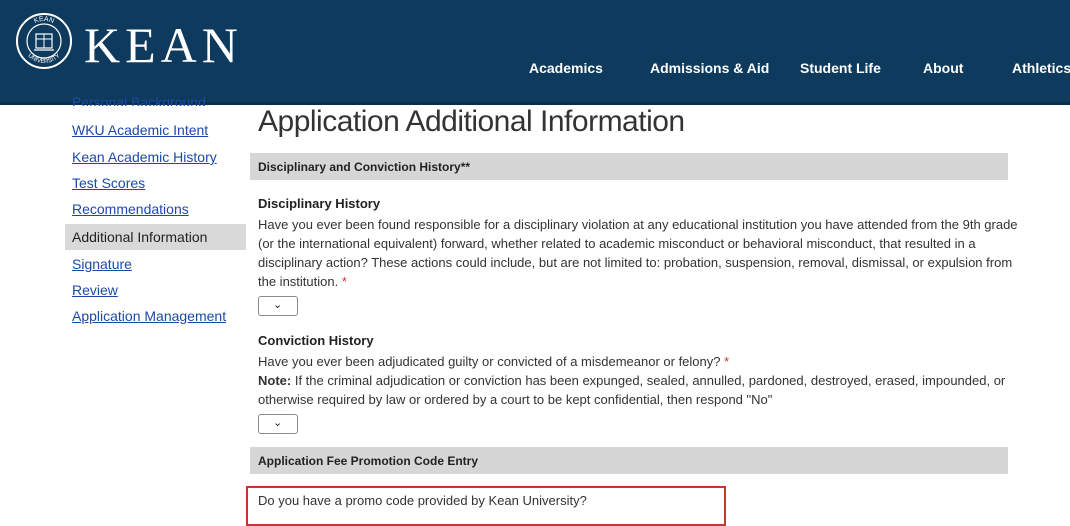  What do you see at coordinates (140, 130) in the screenshot?
I see `sidebar-item-wku-academic-intent: WKU Academic Intent` at bounding box center [140, 130].